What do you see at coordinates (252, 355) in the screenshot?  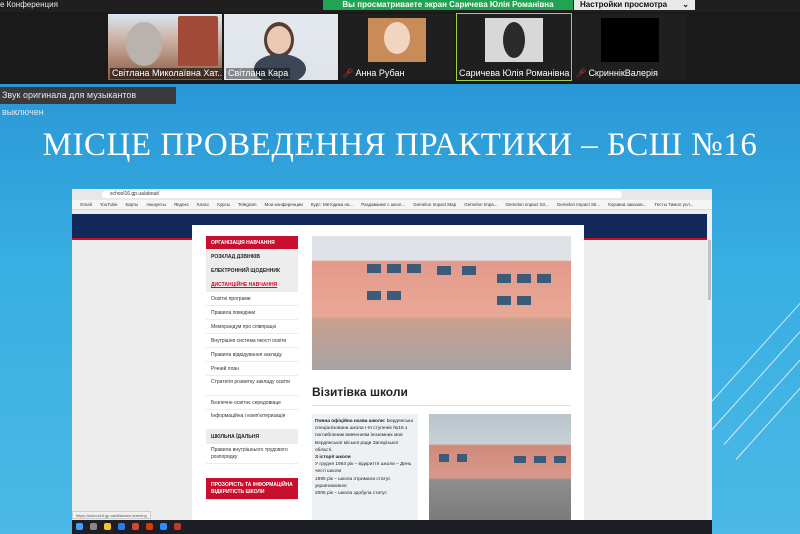 I see `menu-item: Правила відвідування закладу` at bounding box center [252, 355].